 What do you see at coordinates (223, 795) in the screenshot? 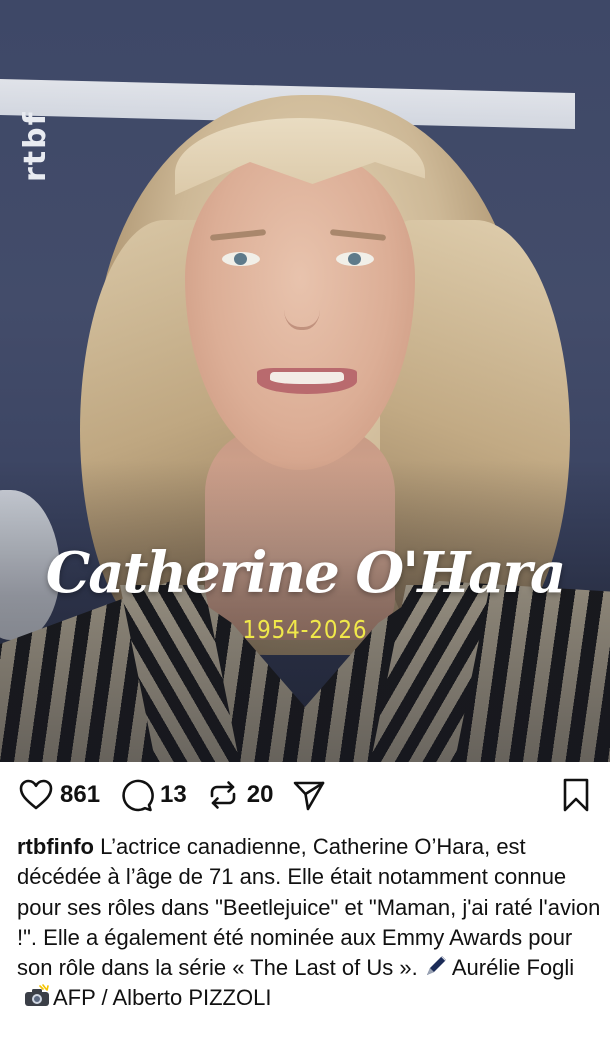
I see `repost-icon` at bounding box center [223, 795].